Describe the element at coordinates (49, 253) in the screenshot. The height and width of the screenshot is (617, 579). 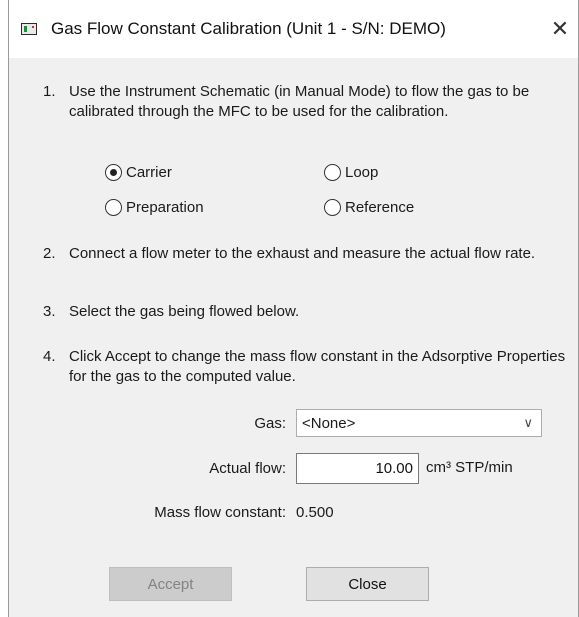
I see `step-number: 2.` at that location.